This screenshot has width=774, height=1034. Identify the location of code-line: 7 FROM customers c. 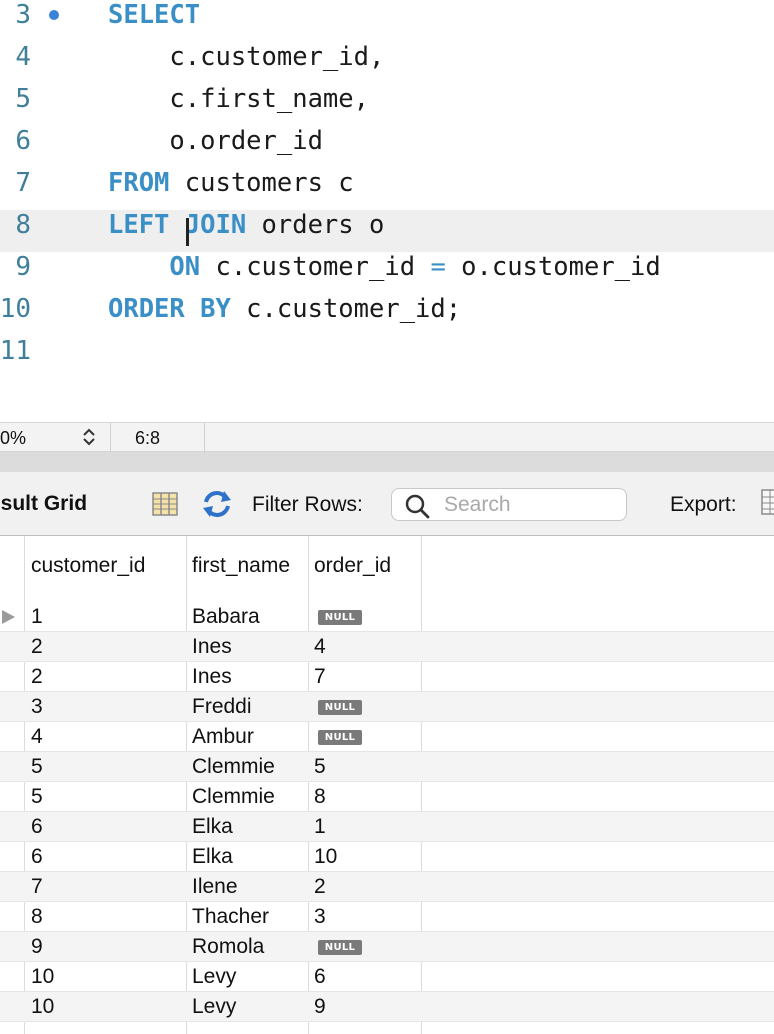
(387, 189).